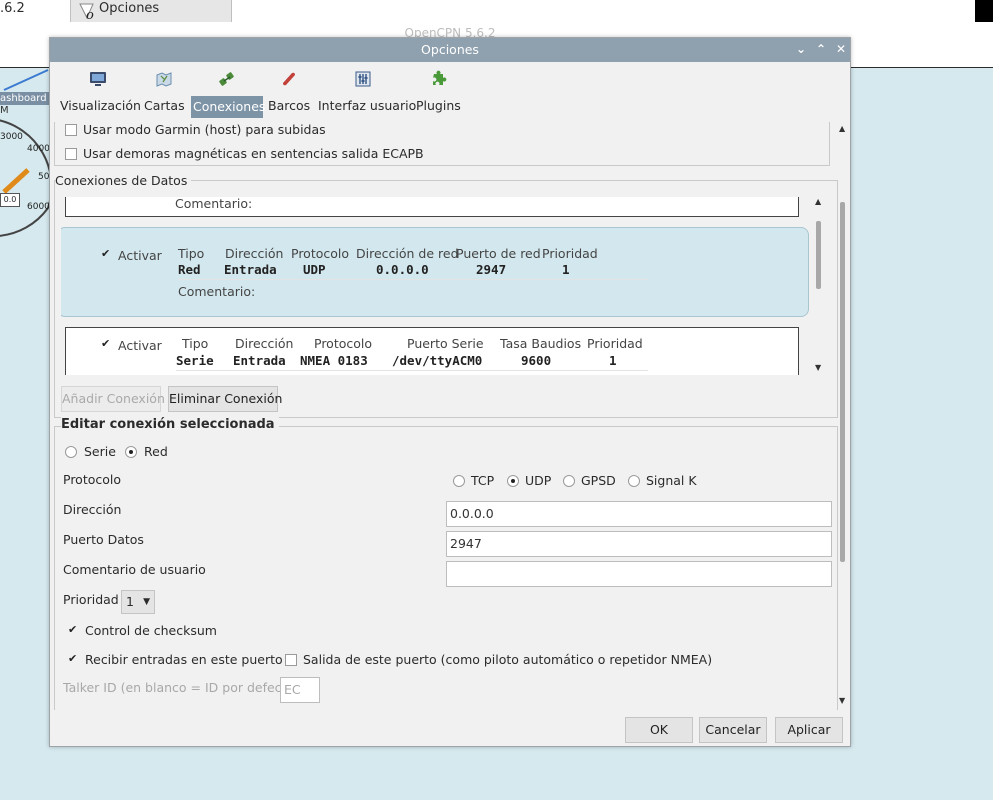 This screenshot has width=993, height=800. I want to click on connections-list-scrollbar: ▲ ▼, so click(819, 286).